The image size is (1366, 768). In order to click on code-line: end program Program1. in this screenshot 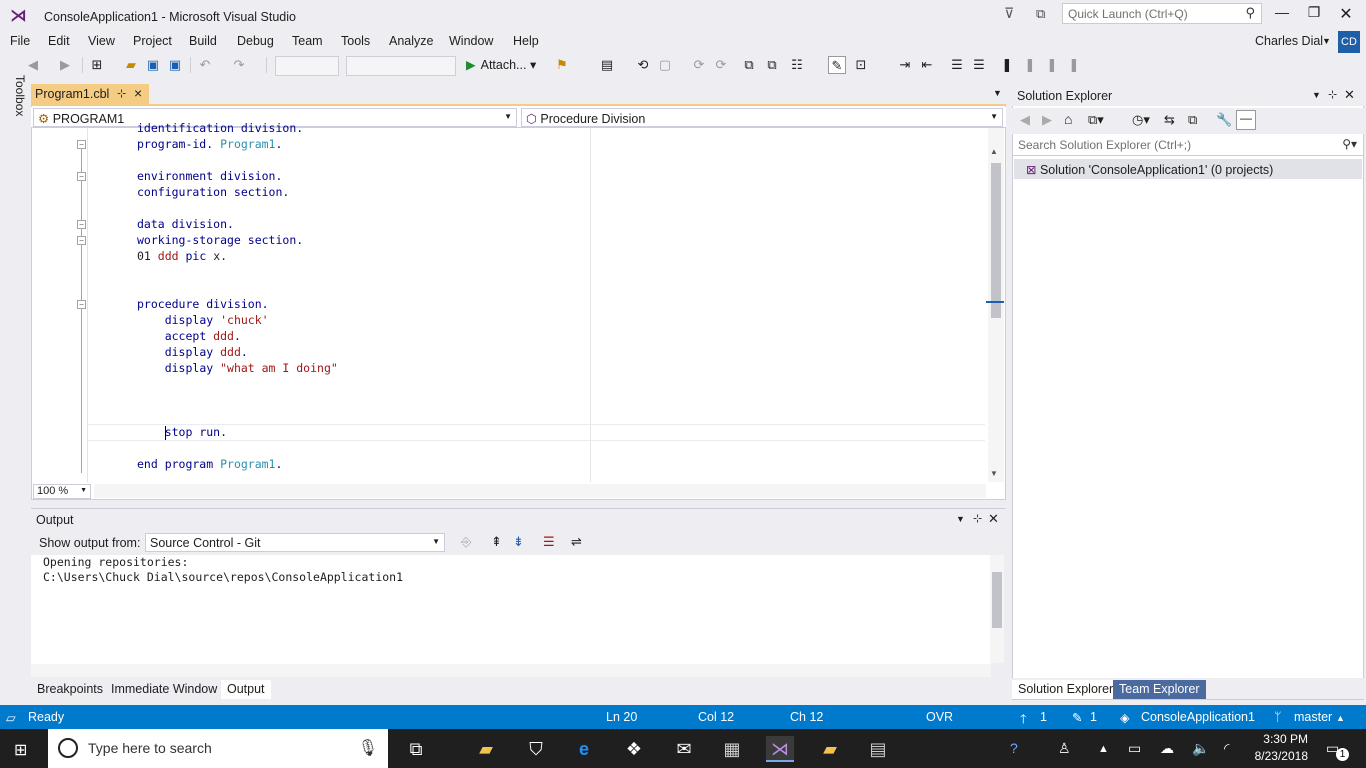, I will do `click(209, 464)`.